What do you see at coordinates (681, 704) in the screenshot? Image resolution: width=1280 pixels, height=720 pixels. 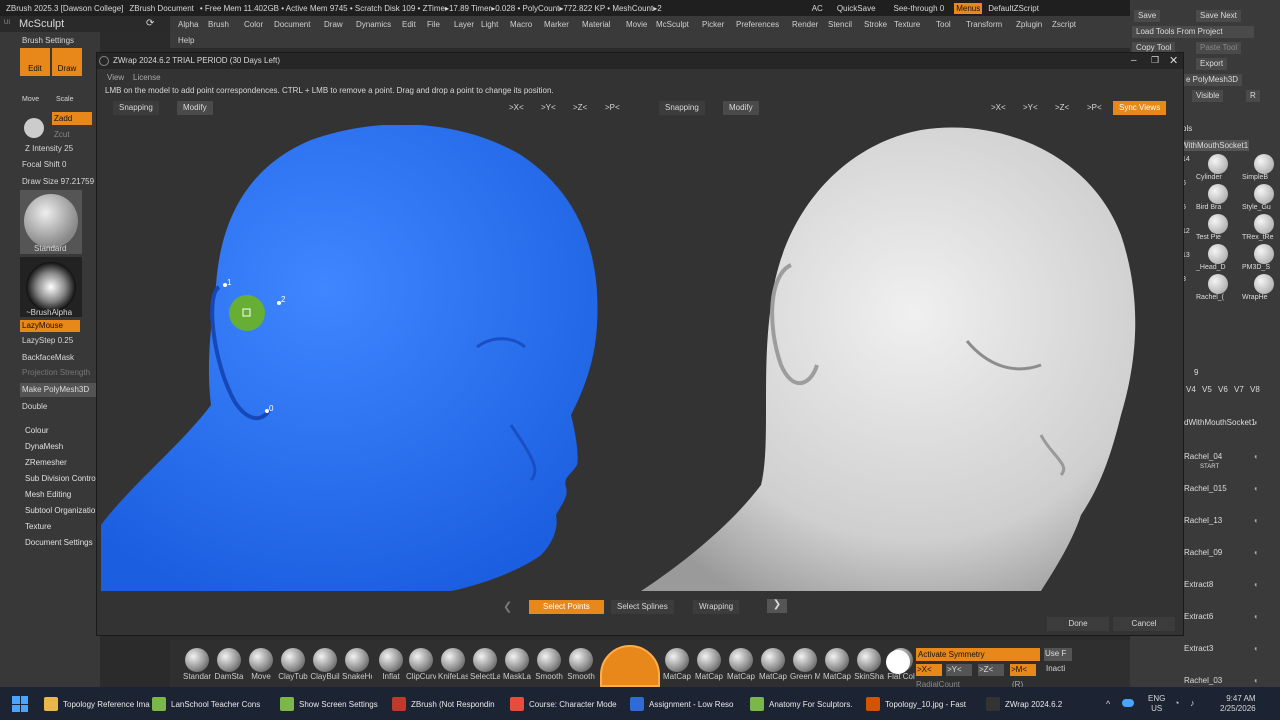 I see `taskbar-app: Assignment - Low Reso` at bounding box center [681, 704].